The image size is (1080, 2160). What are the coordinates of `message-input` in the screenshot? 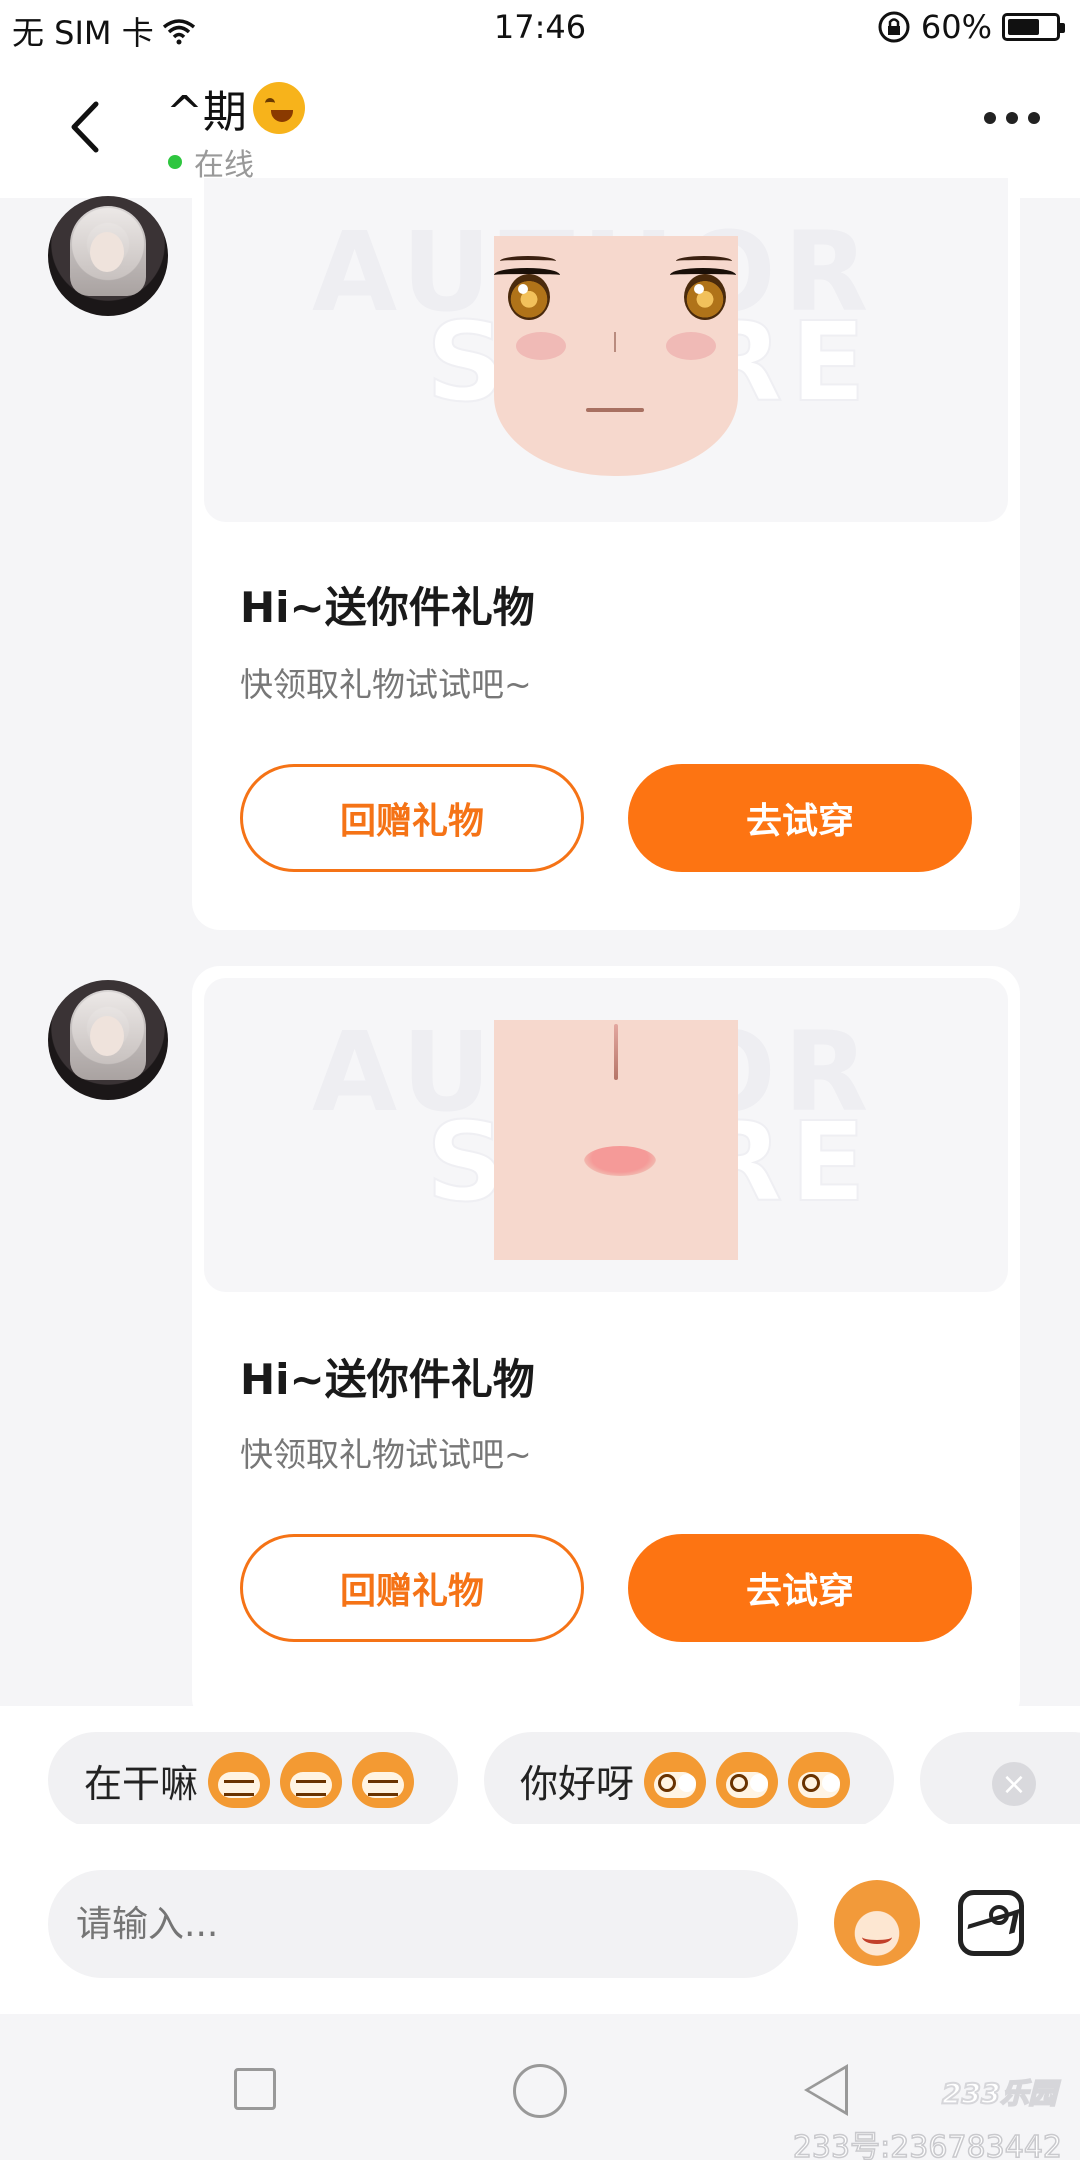 It's located at (423, 1924).